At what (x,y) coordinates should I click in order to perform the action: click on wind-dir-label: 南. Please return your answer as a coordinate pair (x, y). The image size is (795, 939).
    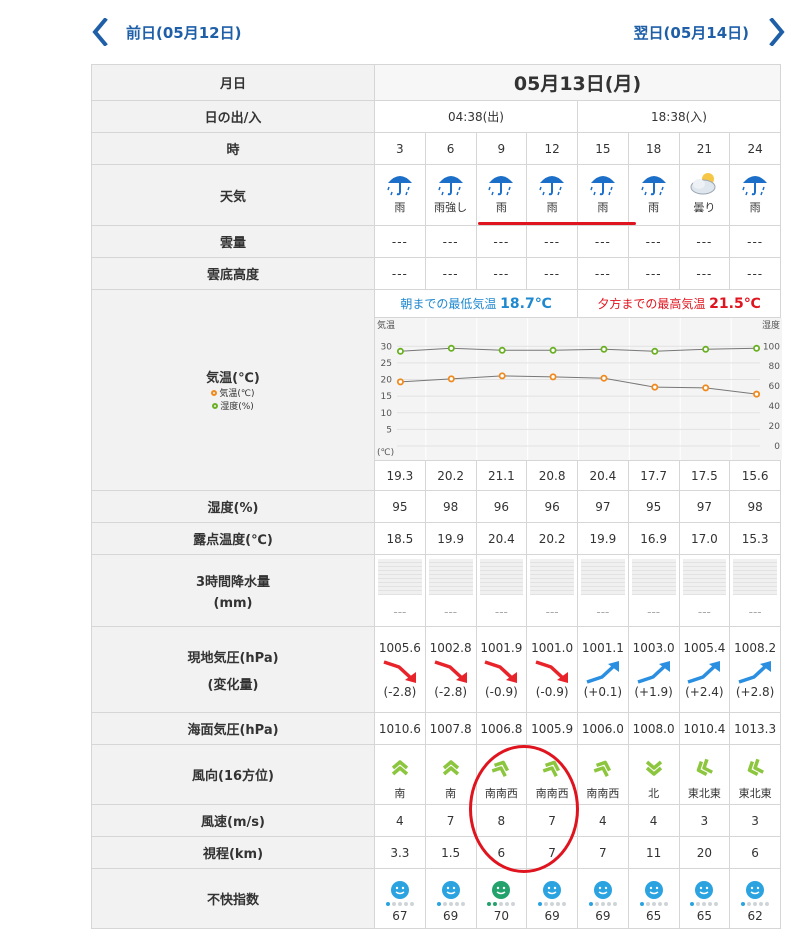
    Looking at the image, I should click on (400, 793).